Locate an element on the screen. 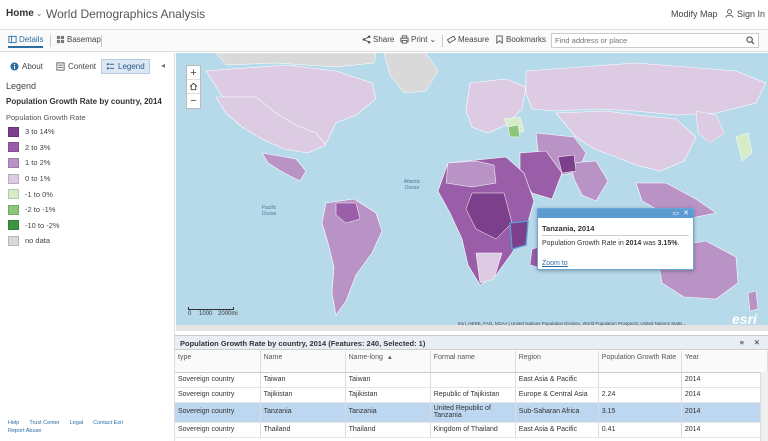 This screenshot has width=768, height=441. bookmarks-button: Bookmarks is located at coordinates (520, 39).